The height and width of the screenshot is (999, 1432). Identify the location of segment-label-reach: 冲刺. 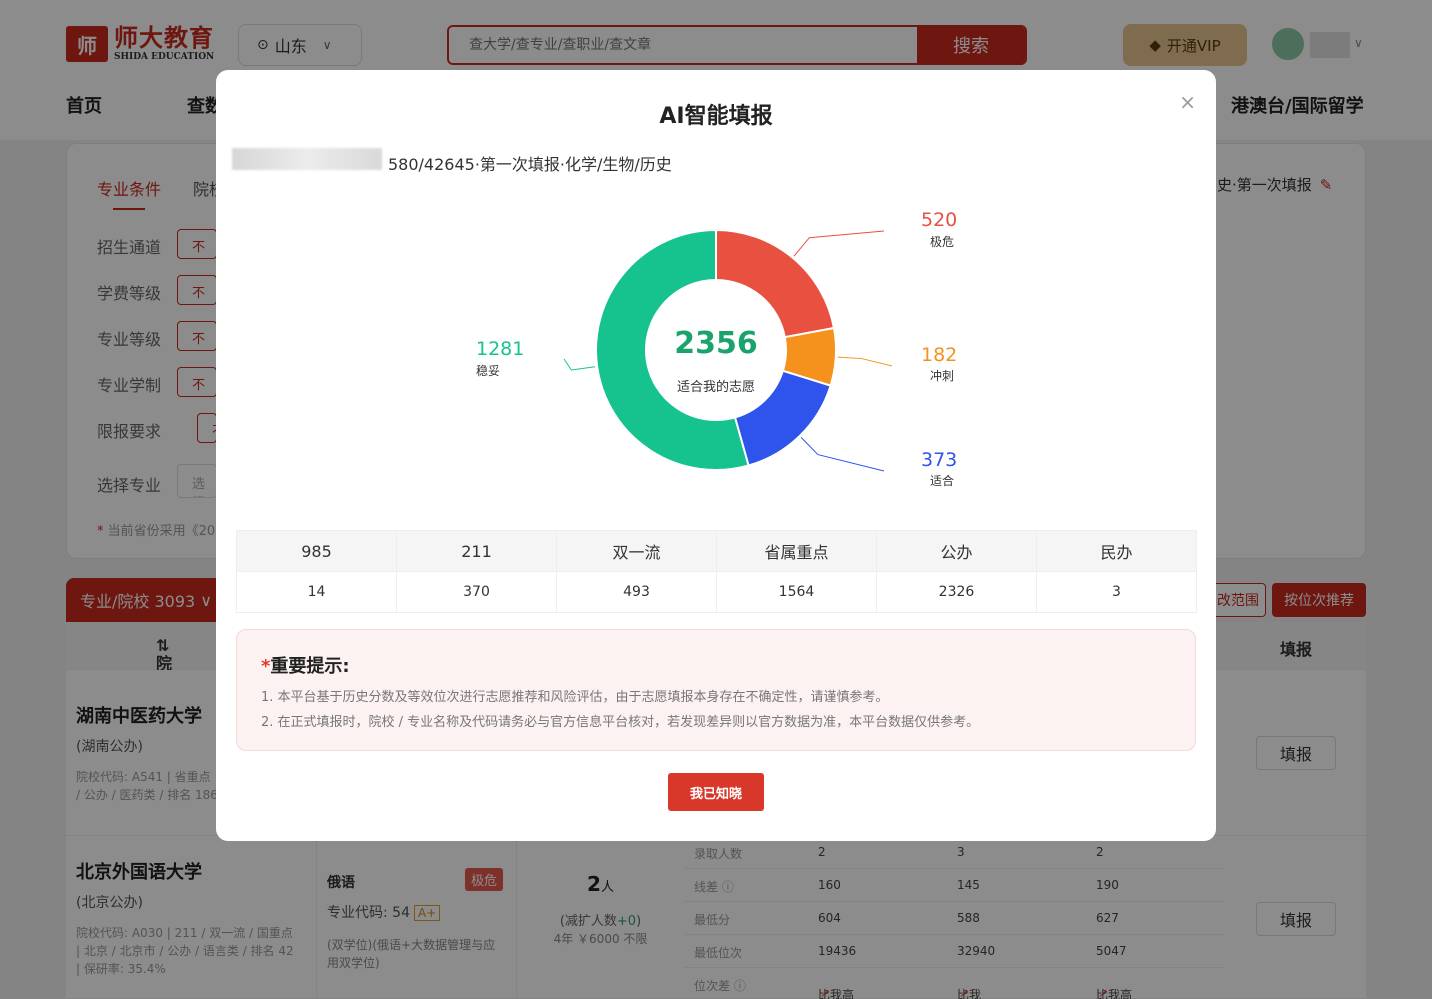
(942, 376).